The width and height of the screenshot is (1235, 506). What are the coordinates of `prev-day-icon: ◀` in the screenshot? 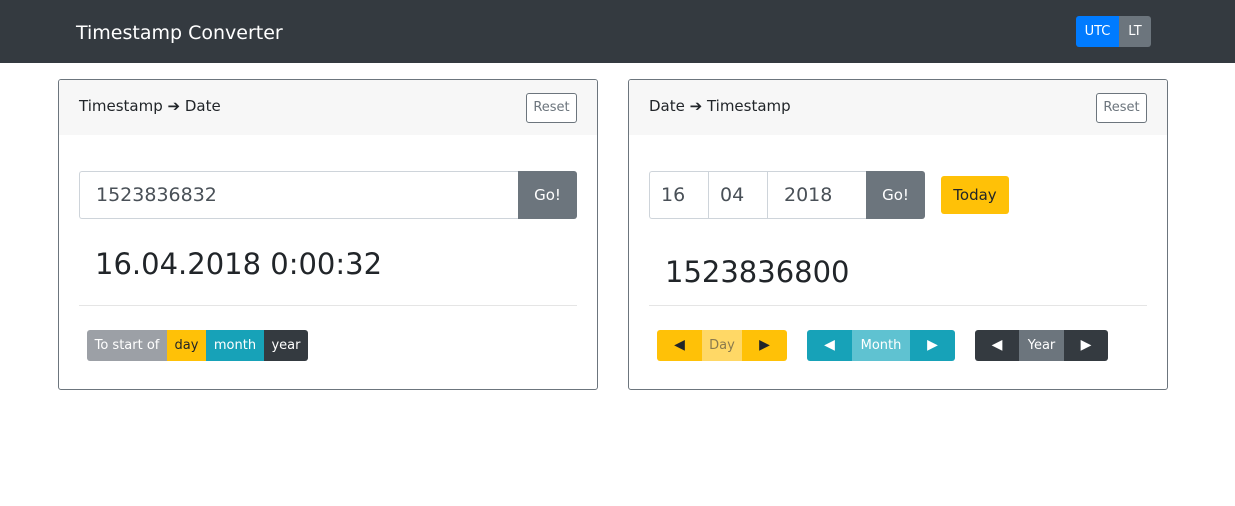 It's located at (679, 345).